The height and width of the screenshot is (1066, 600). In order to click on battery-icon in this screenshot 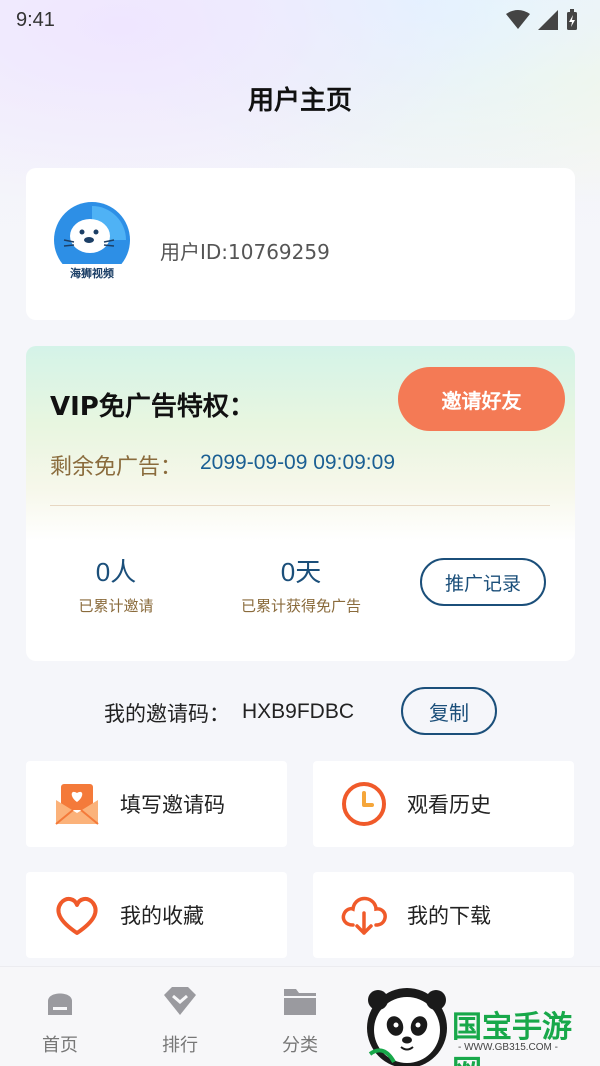, I will do `click(572, 19)`.